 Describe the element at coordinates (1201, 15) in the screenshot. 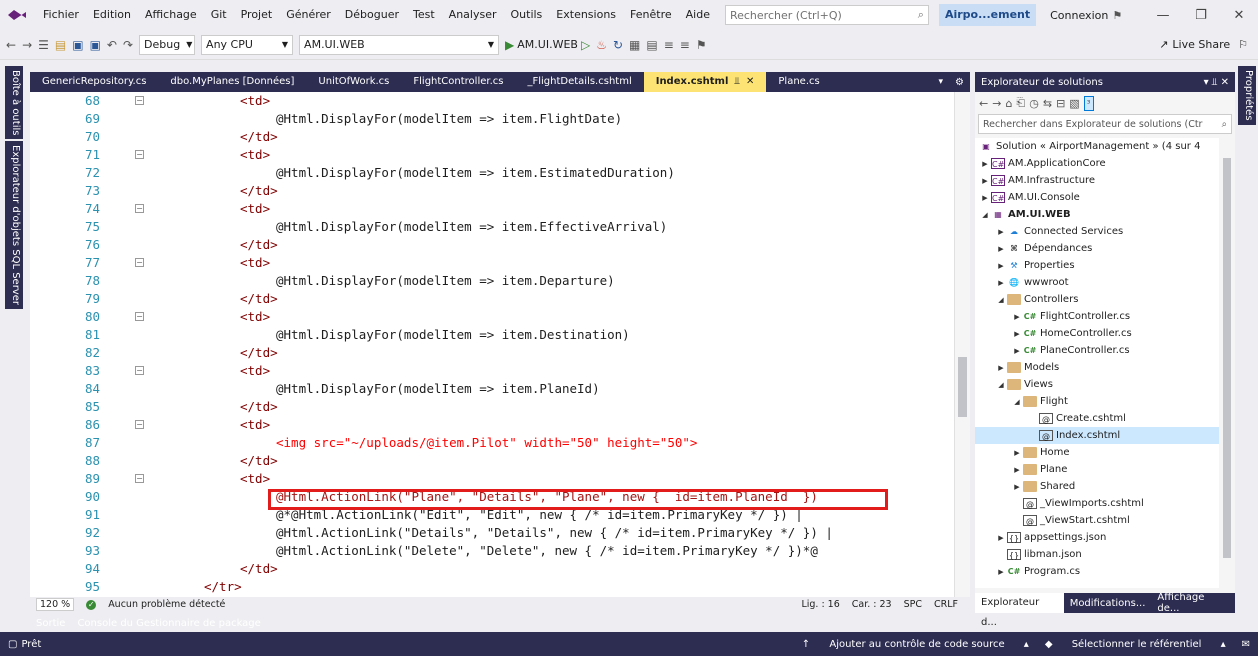

I see `restore-icon: ❐` at that location.